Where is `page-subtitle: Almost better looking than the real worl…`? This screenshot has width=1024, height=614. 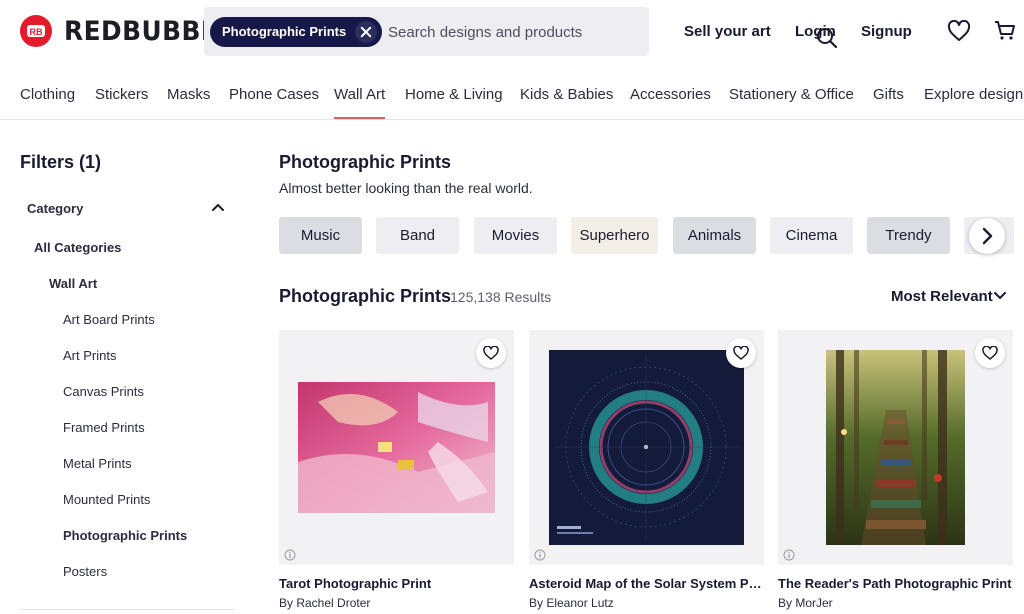 page-subtitle: Almost better looking than the real worl… is located at coordinates (406, 188).